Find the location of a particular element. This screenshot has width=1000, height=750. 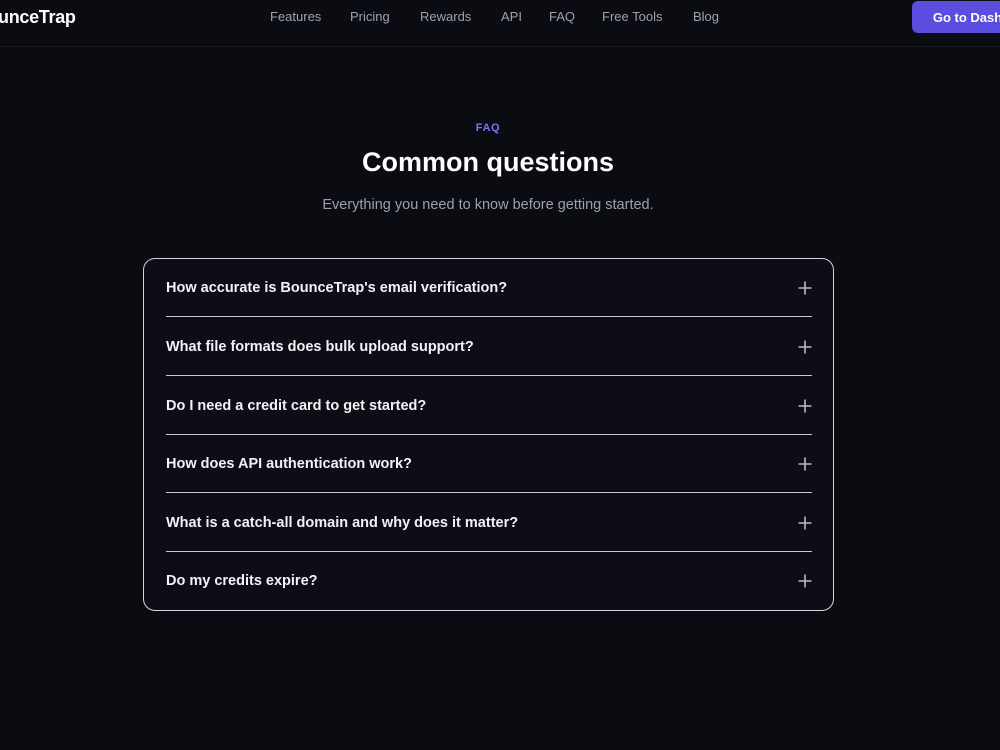

nav-link-pricing: Pricing is located at coordinates (370, 17).